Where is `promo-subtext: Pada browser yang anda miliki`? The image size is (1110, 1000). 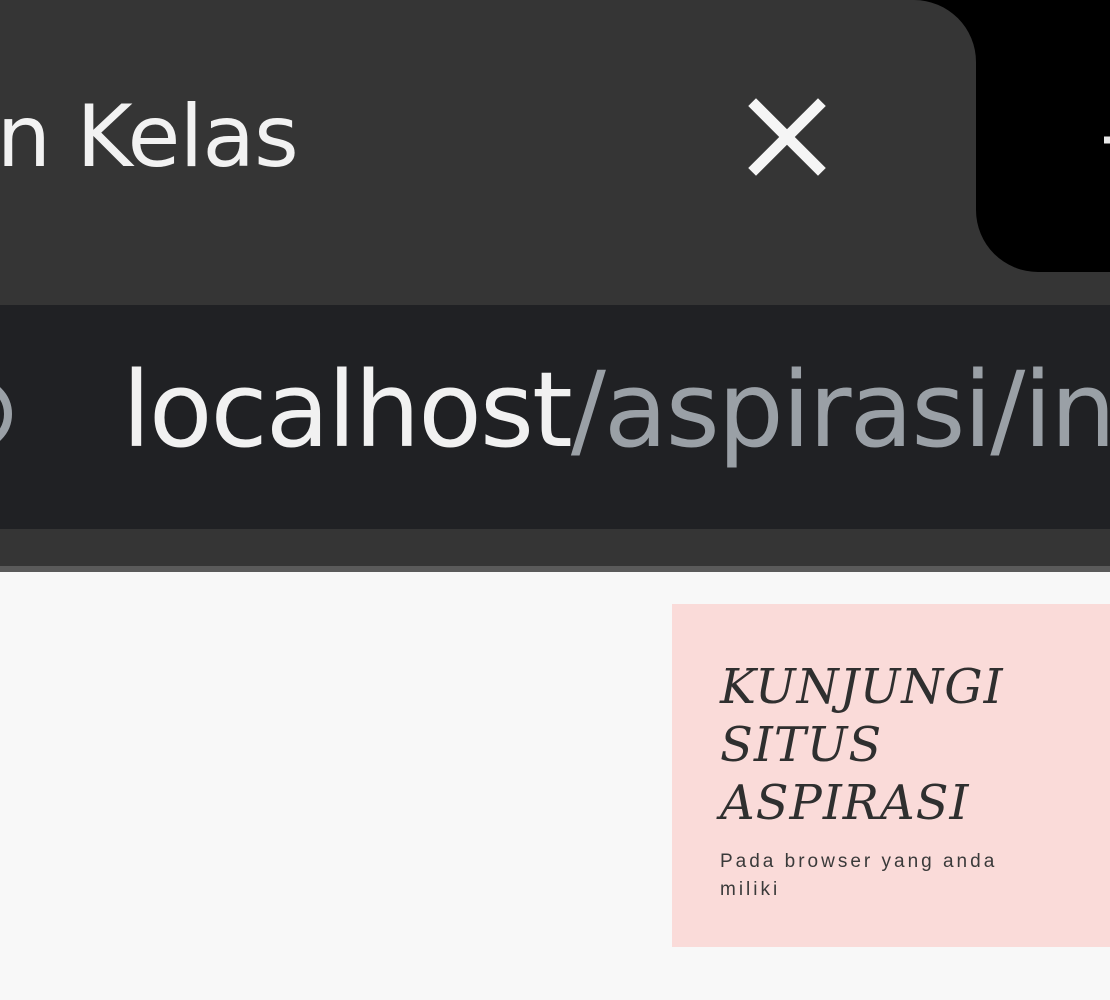
promo-subtext: Pada browser yang anda miliki is located at coordinates (859, 875).